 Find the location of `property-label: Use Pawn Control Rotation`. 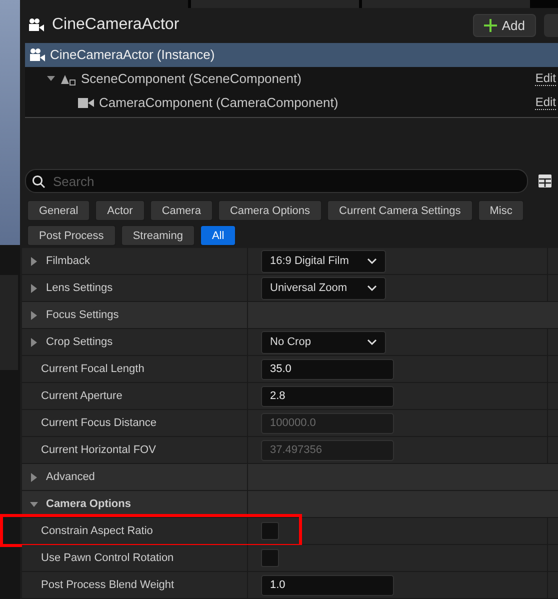

property-label: Use Pawn Control Rotation is located at coordinates (107, 558).